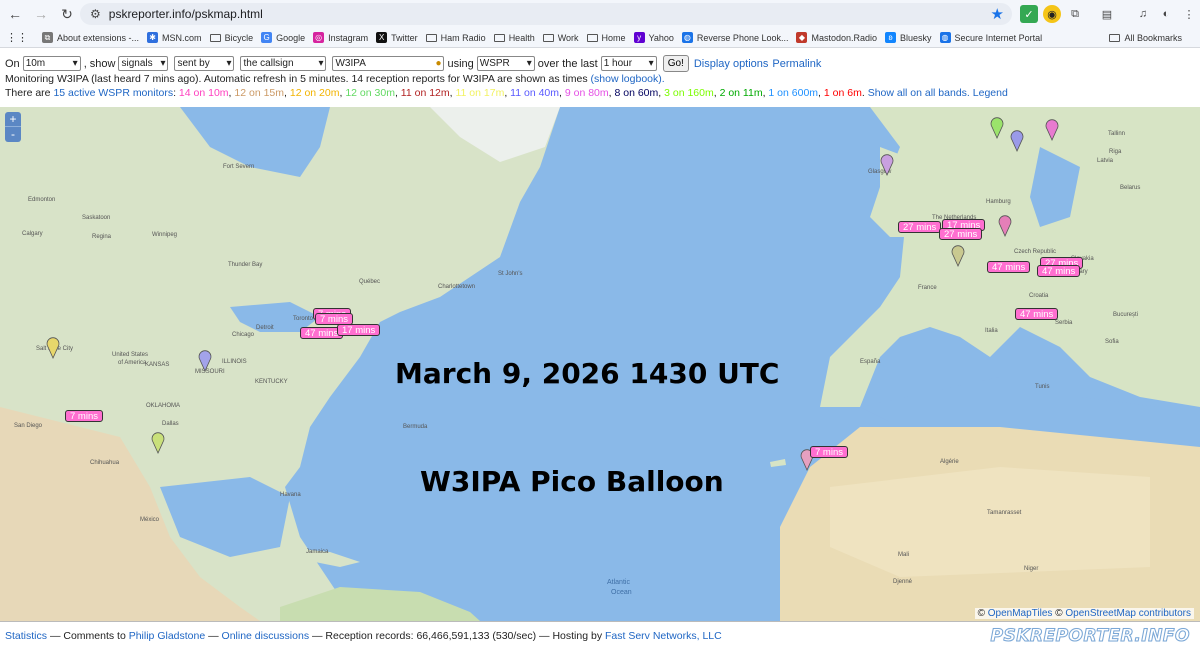 The width and height of the screenshot is (1200, 649). Describe the element at coordinates (12, 63) in the screenshot. I see `on-label: On` at that location.